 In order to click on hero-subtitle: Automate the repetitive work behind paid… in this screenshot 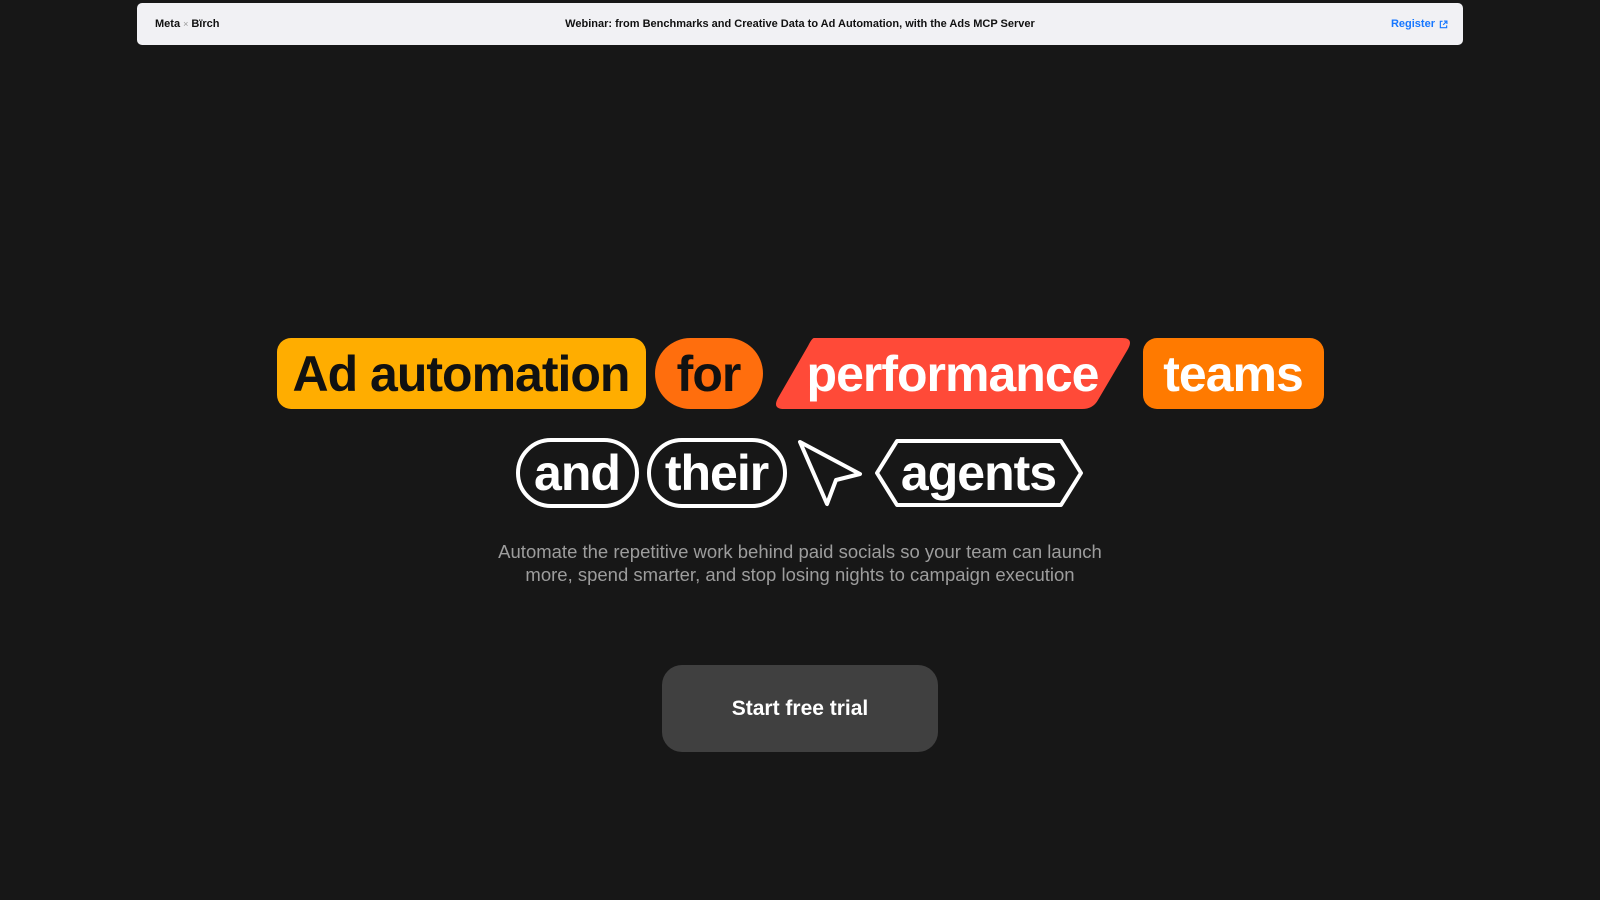, I will do `click(800, 563)`.